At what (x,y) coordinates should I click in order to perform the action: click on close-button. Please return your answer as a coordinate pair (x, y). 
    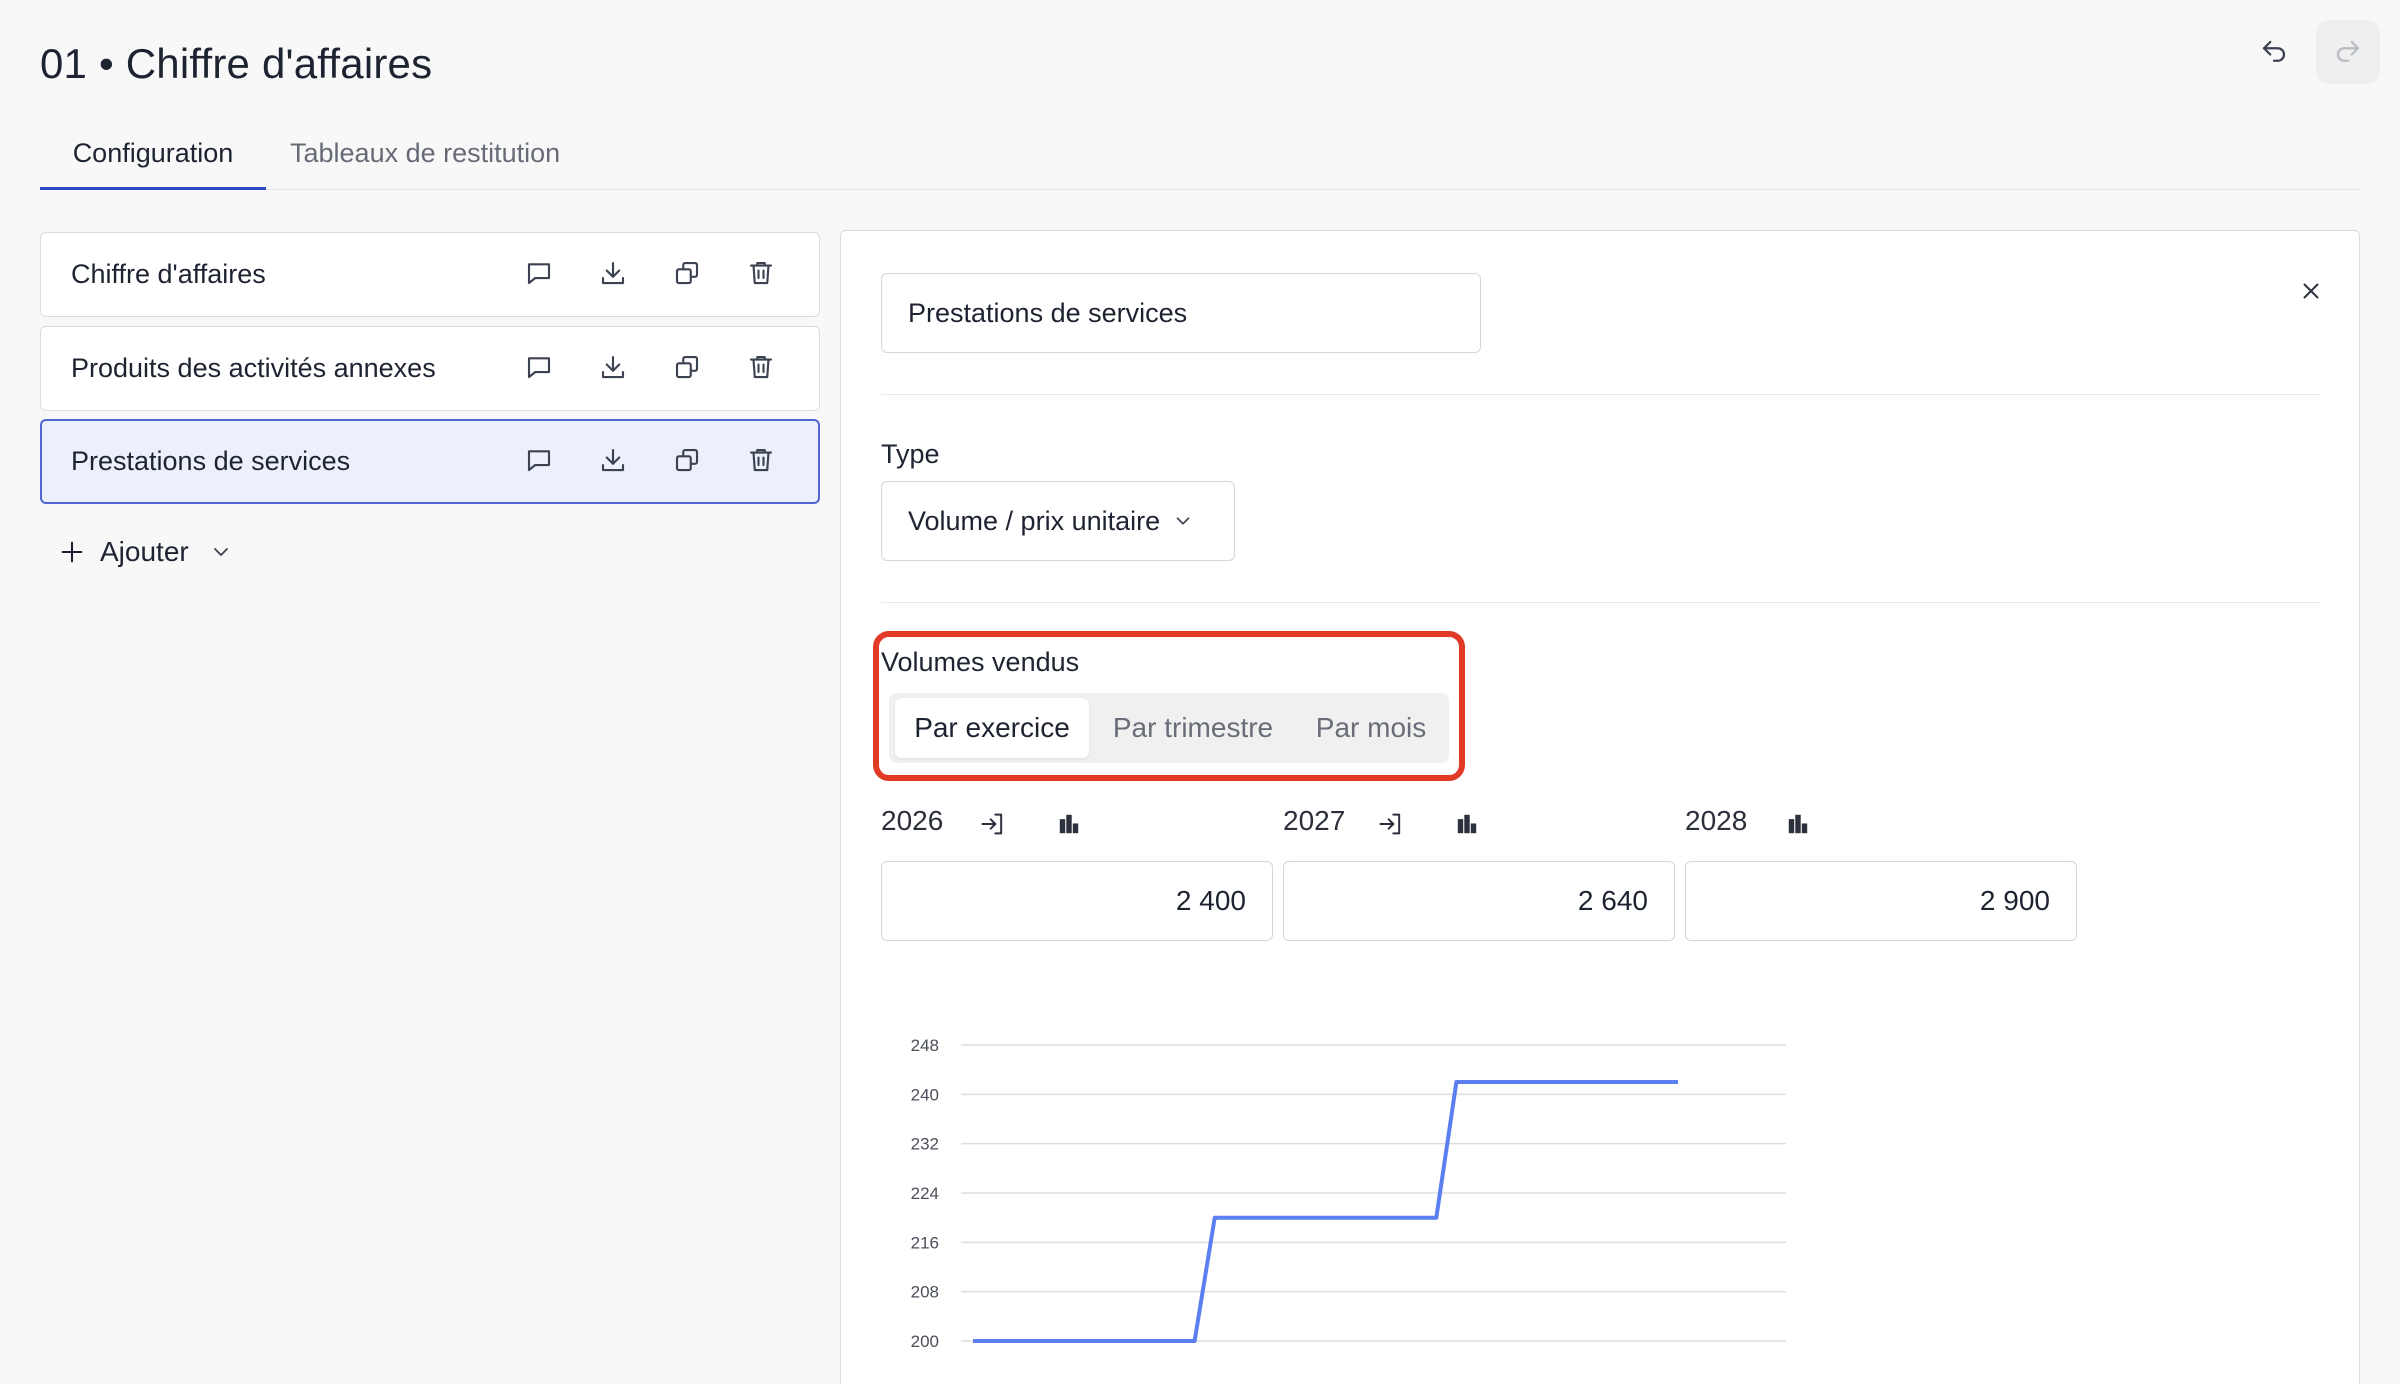
    Looking at the image, I should click on (2311, 291).